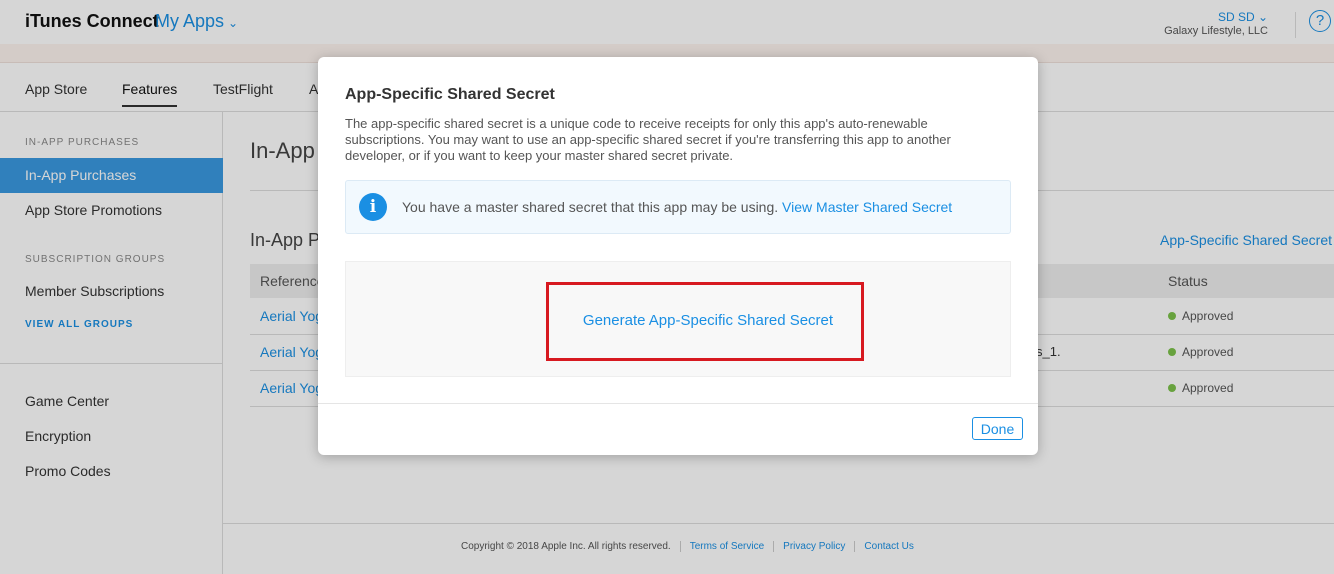  I want to click on generate-shared-secret-link: Generate App-Specific Shared Secret, so click(708, 320).